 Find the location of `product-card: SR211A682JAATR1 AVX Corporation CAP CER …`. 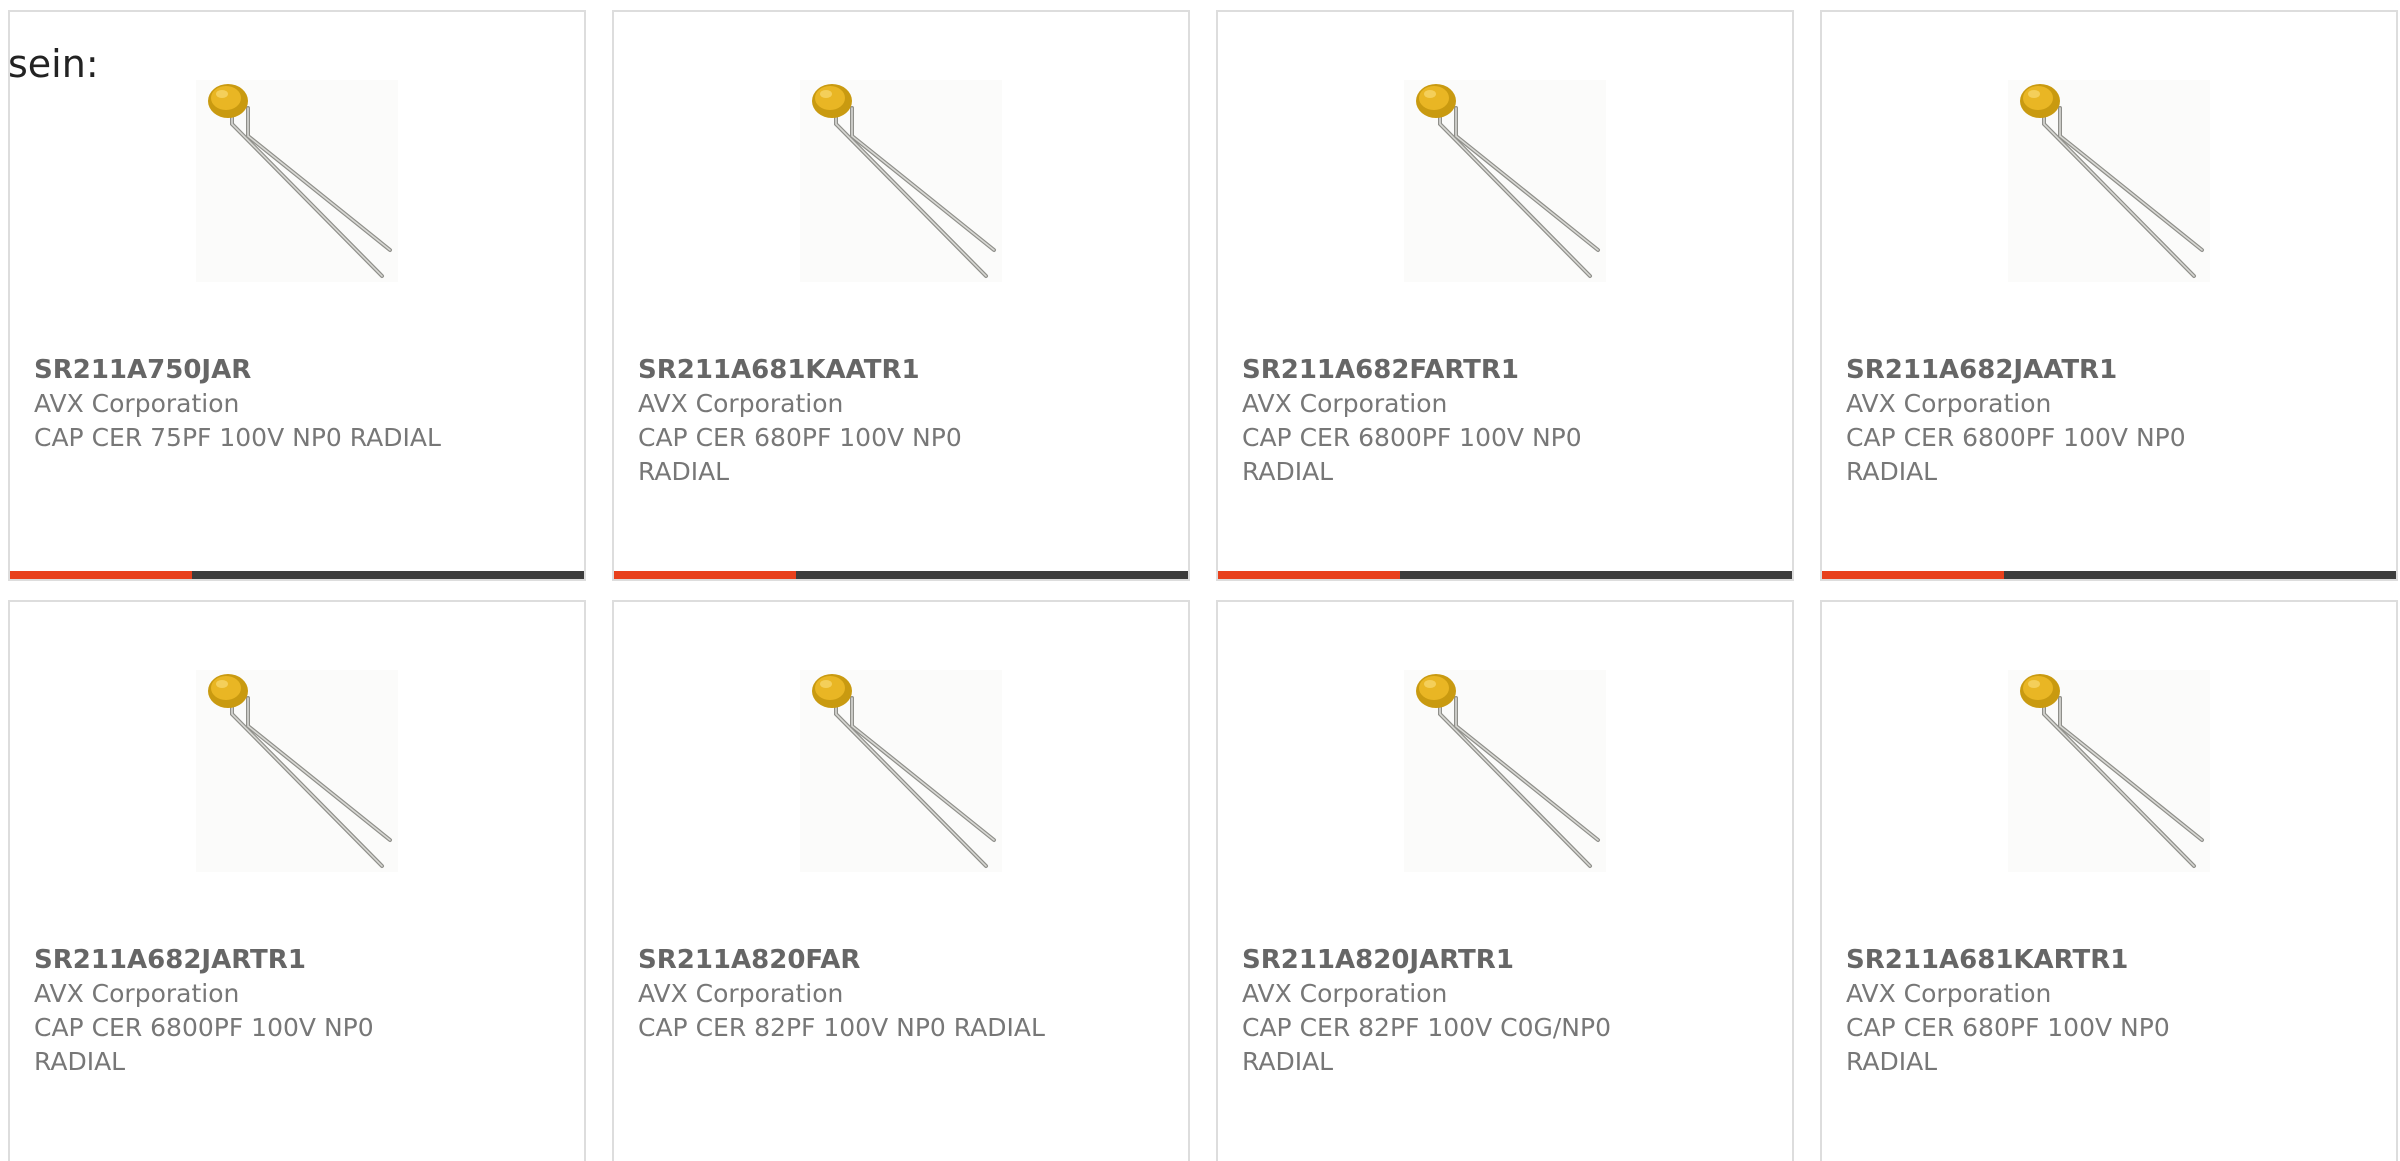

product-card: SR211A682JAATR1 AVX Corporation CAP CER … is located at coordinates (2109, 295).